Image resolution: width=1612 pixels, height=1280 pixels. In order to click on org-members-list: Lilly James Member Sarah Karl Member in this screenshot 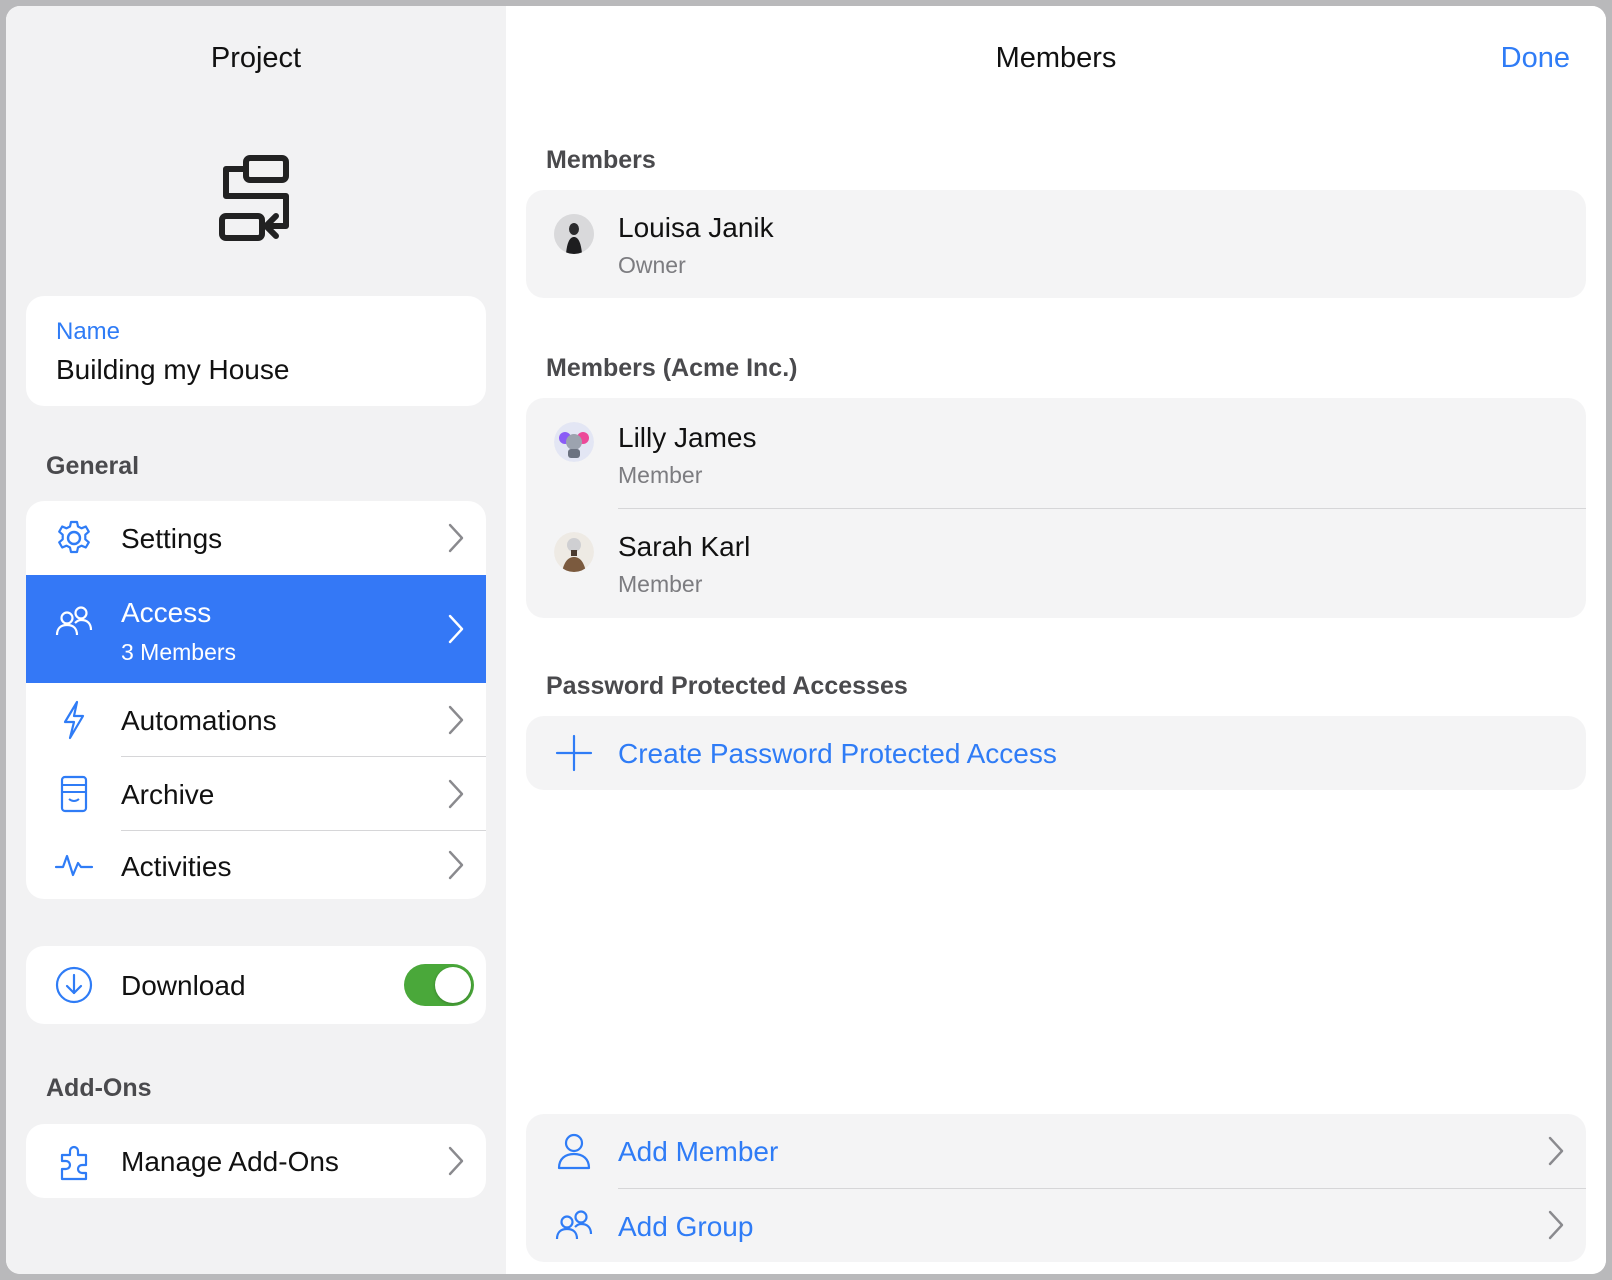, I will do `click(1056, 508)`.